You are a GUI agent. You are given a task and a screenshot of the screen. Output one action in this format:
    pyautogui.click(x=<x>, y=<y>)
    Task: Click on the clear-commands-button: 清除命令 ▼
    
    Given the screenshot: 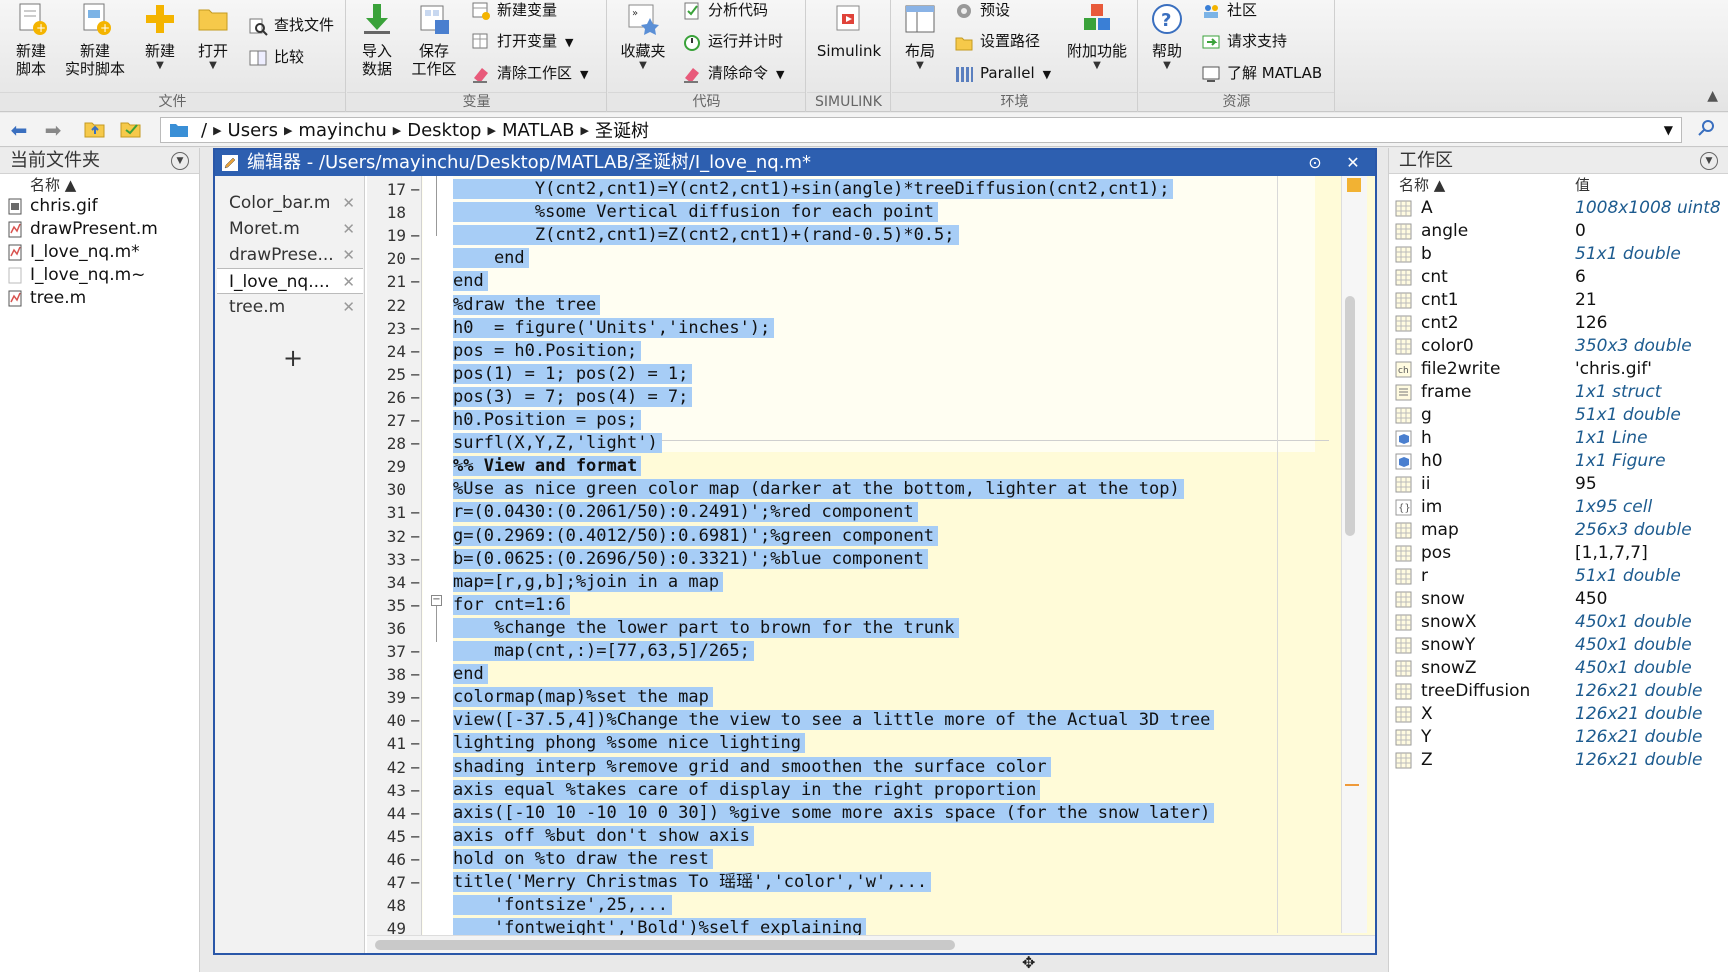 What is the action you would take?
    pyautogui.click(x=733, y=74)
    